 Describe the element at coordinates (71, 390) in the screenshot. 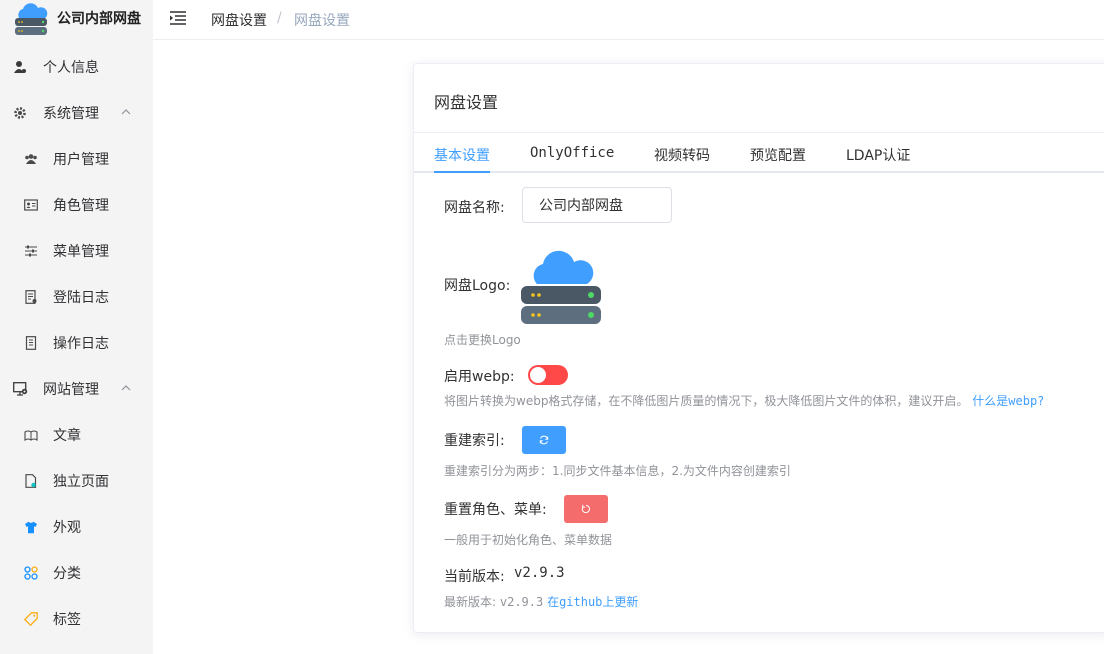

I see `sidebar-item-label: 网站管理` at that location.